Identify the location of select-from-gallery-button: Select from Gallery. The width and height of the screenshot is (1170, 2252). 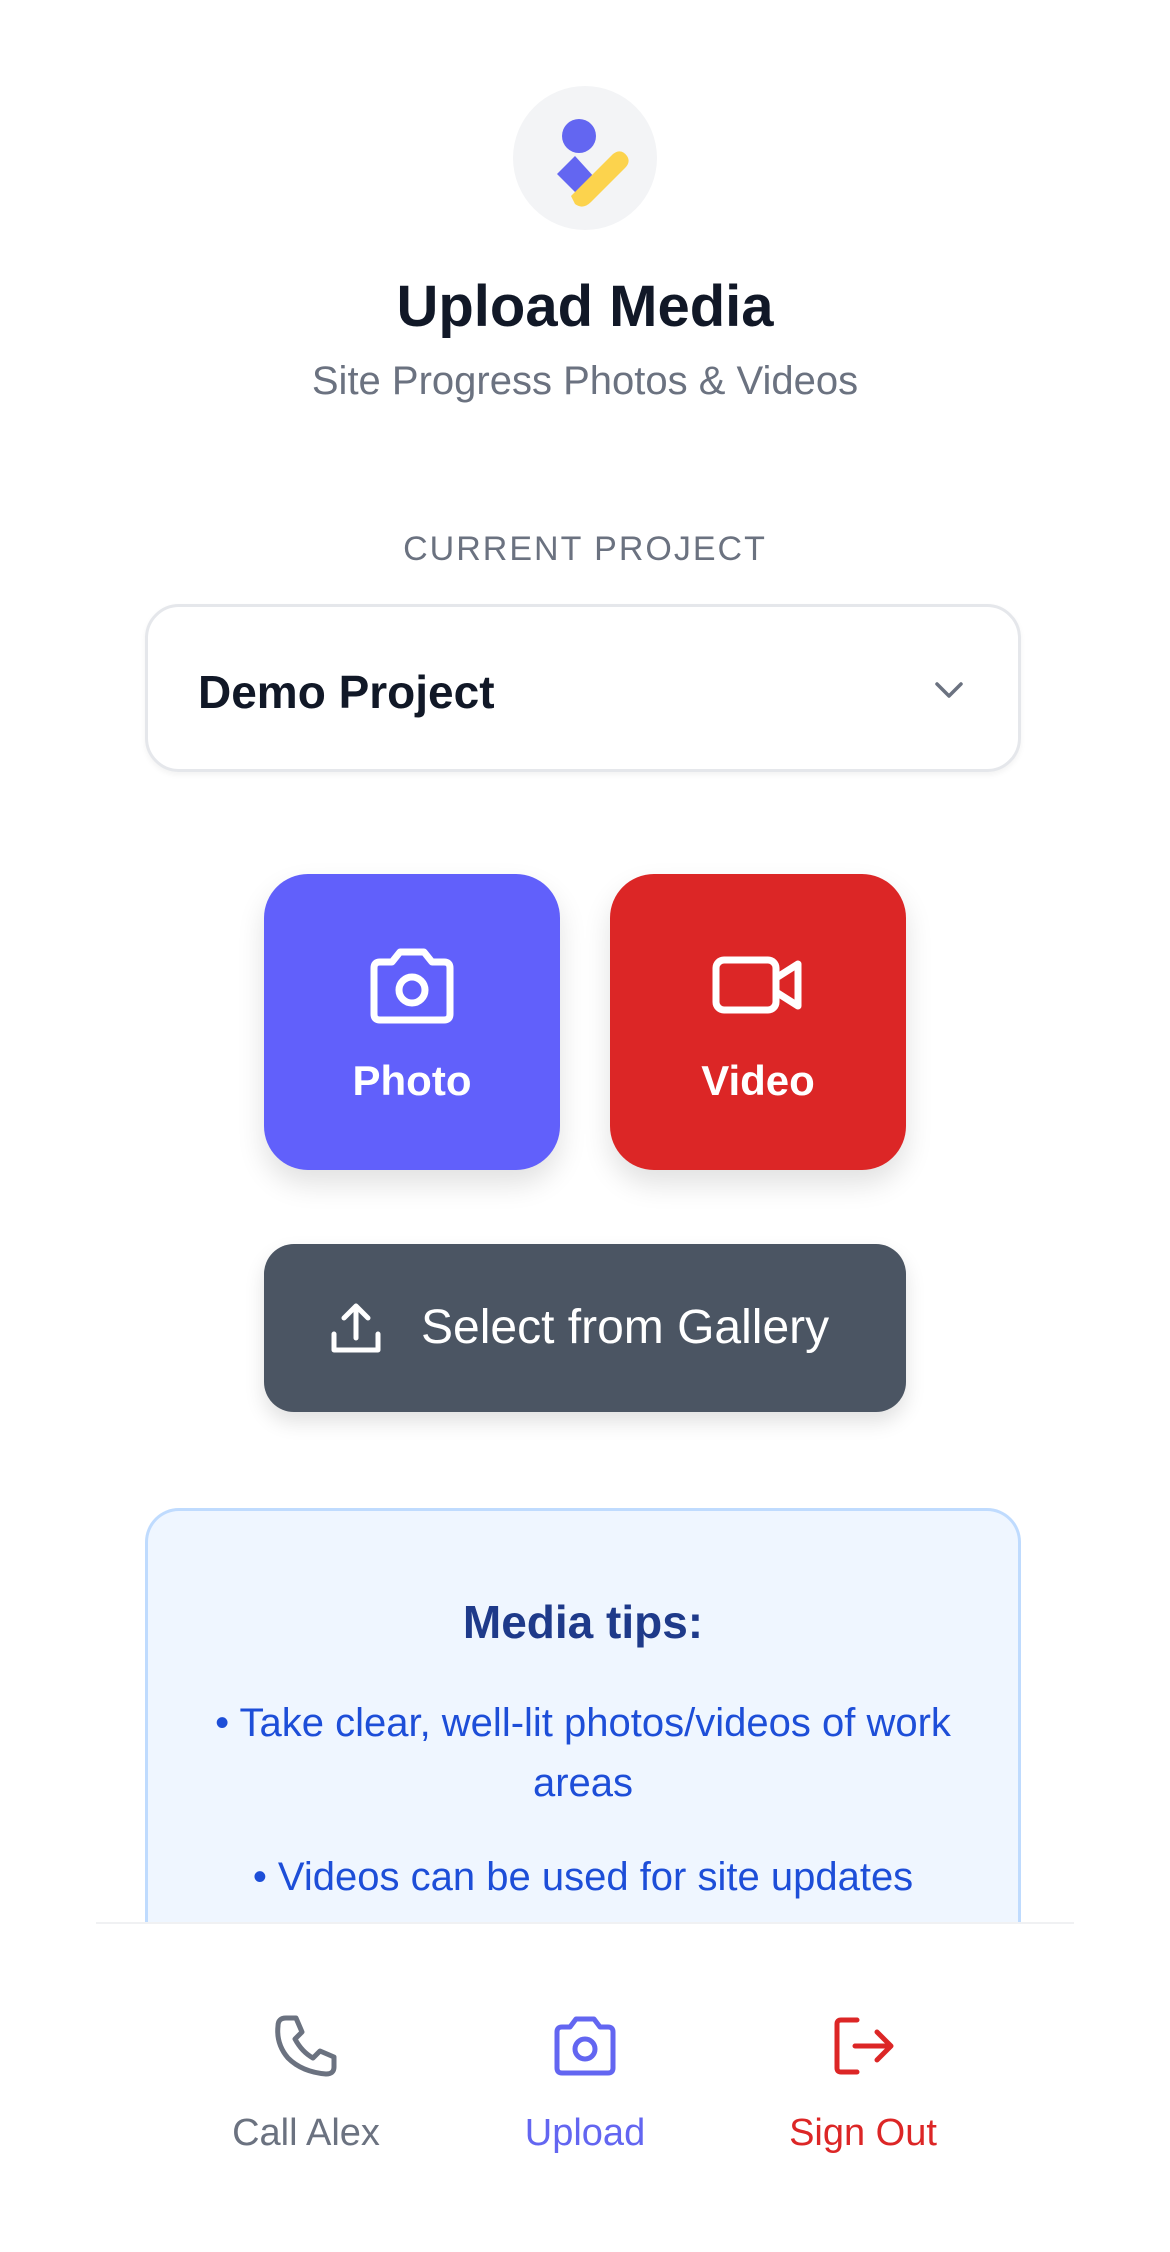
(585, 1328).